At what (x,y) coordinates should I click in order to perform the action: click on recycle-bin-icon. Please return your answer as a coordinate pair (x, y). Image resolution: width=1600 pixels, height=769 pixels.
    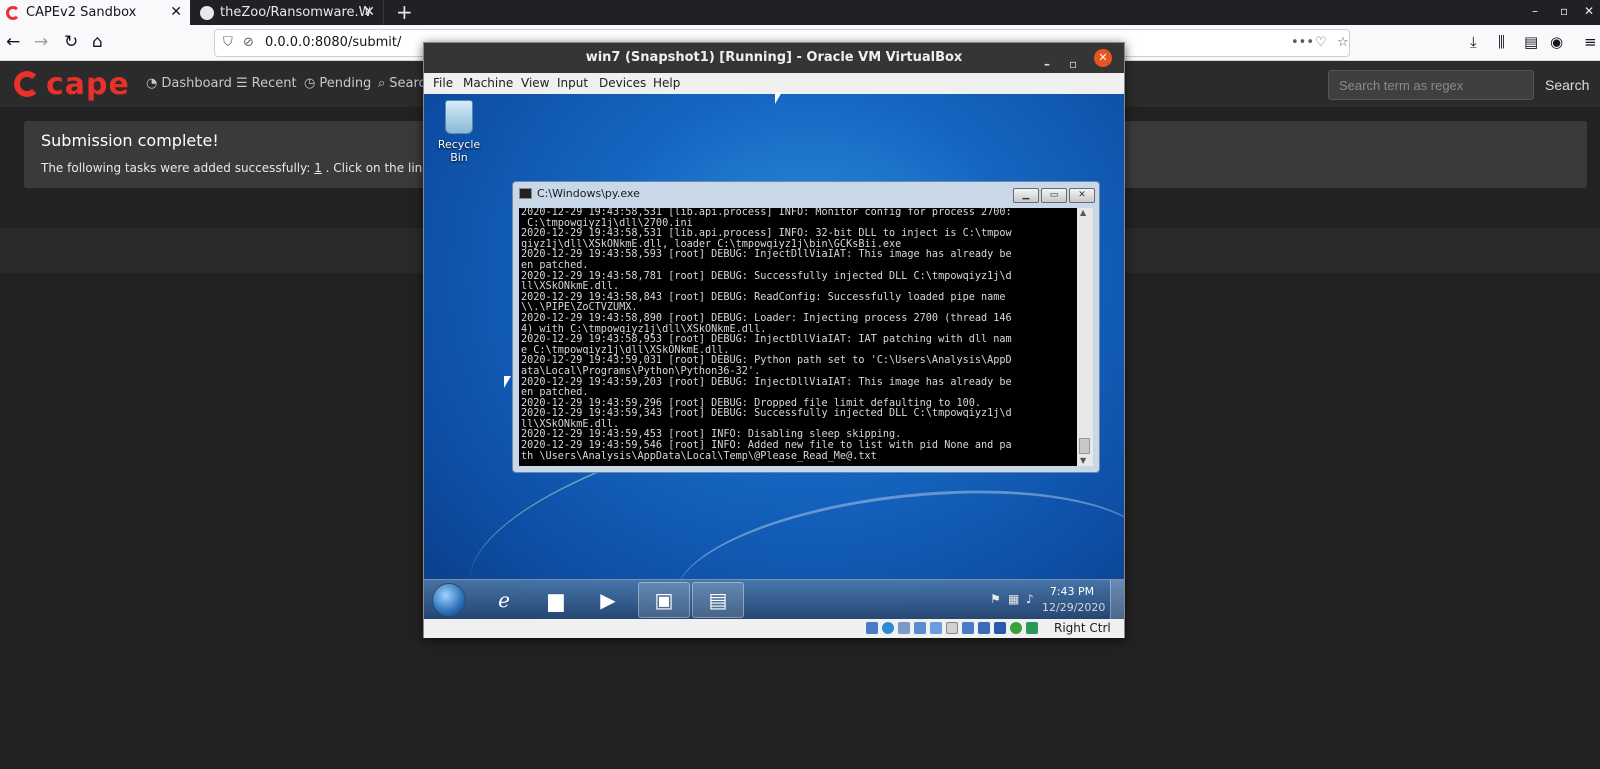
    Looking at the image, I should click on (459, 117).